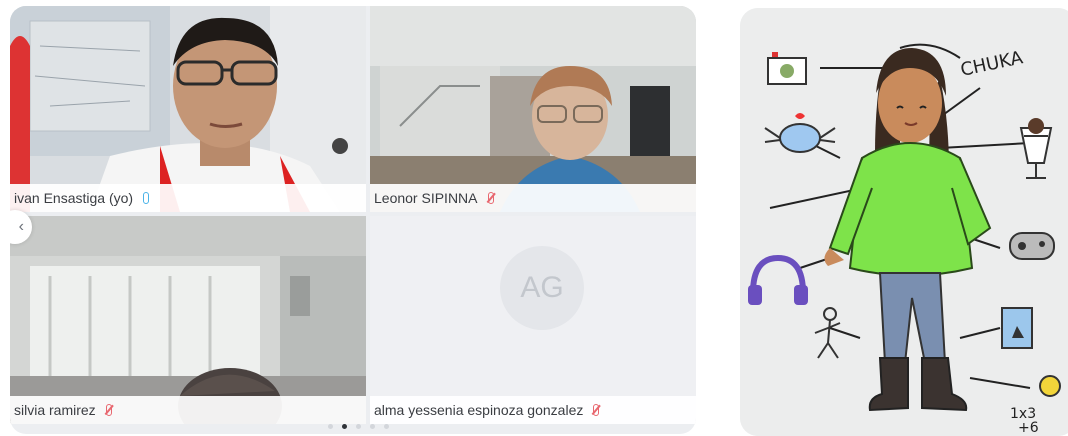  What do you see at coordinates (74, 198) in the screenshot?
I see `participant-name: ivan Ensastiga (yo)` at bounding box center [74, 198].